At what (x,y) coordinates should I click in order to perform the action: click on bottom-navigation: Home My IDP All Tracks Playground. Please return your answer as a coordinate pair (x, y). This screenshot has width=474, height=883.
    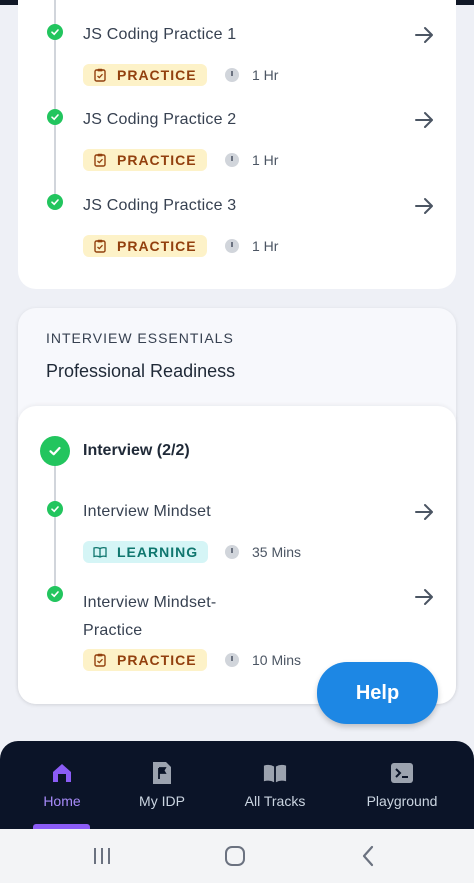
    Looking at the image, I should click on (237, 785).